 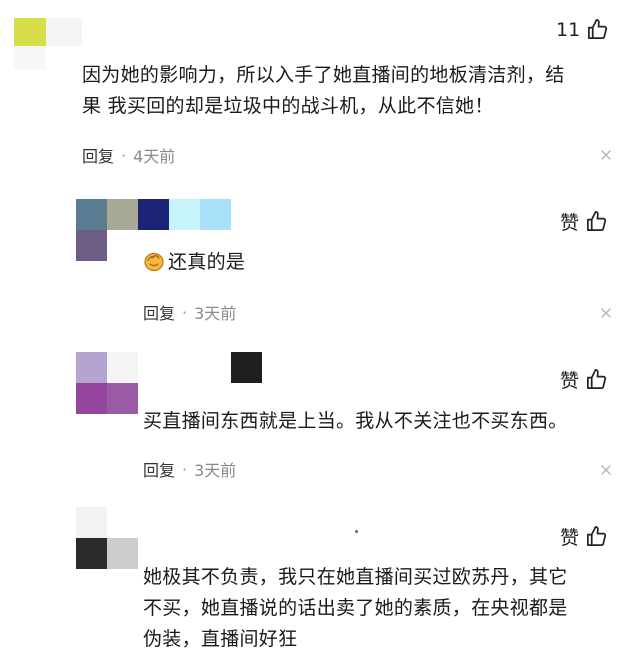 I want to click on like-button: 11, so click(x=582, y=29).